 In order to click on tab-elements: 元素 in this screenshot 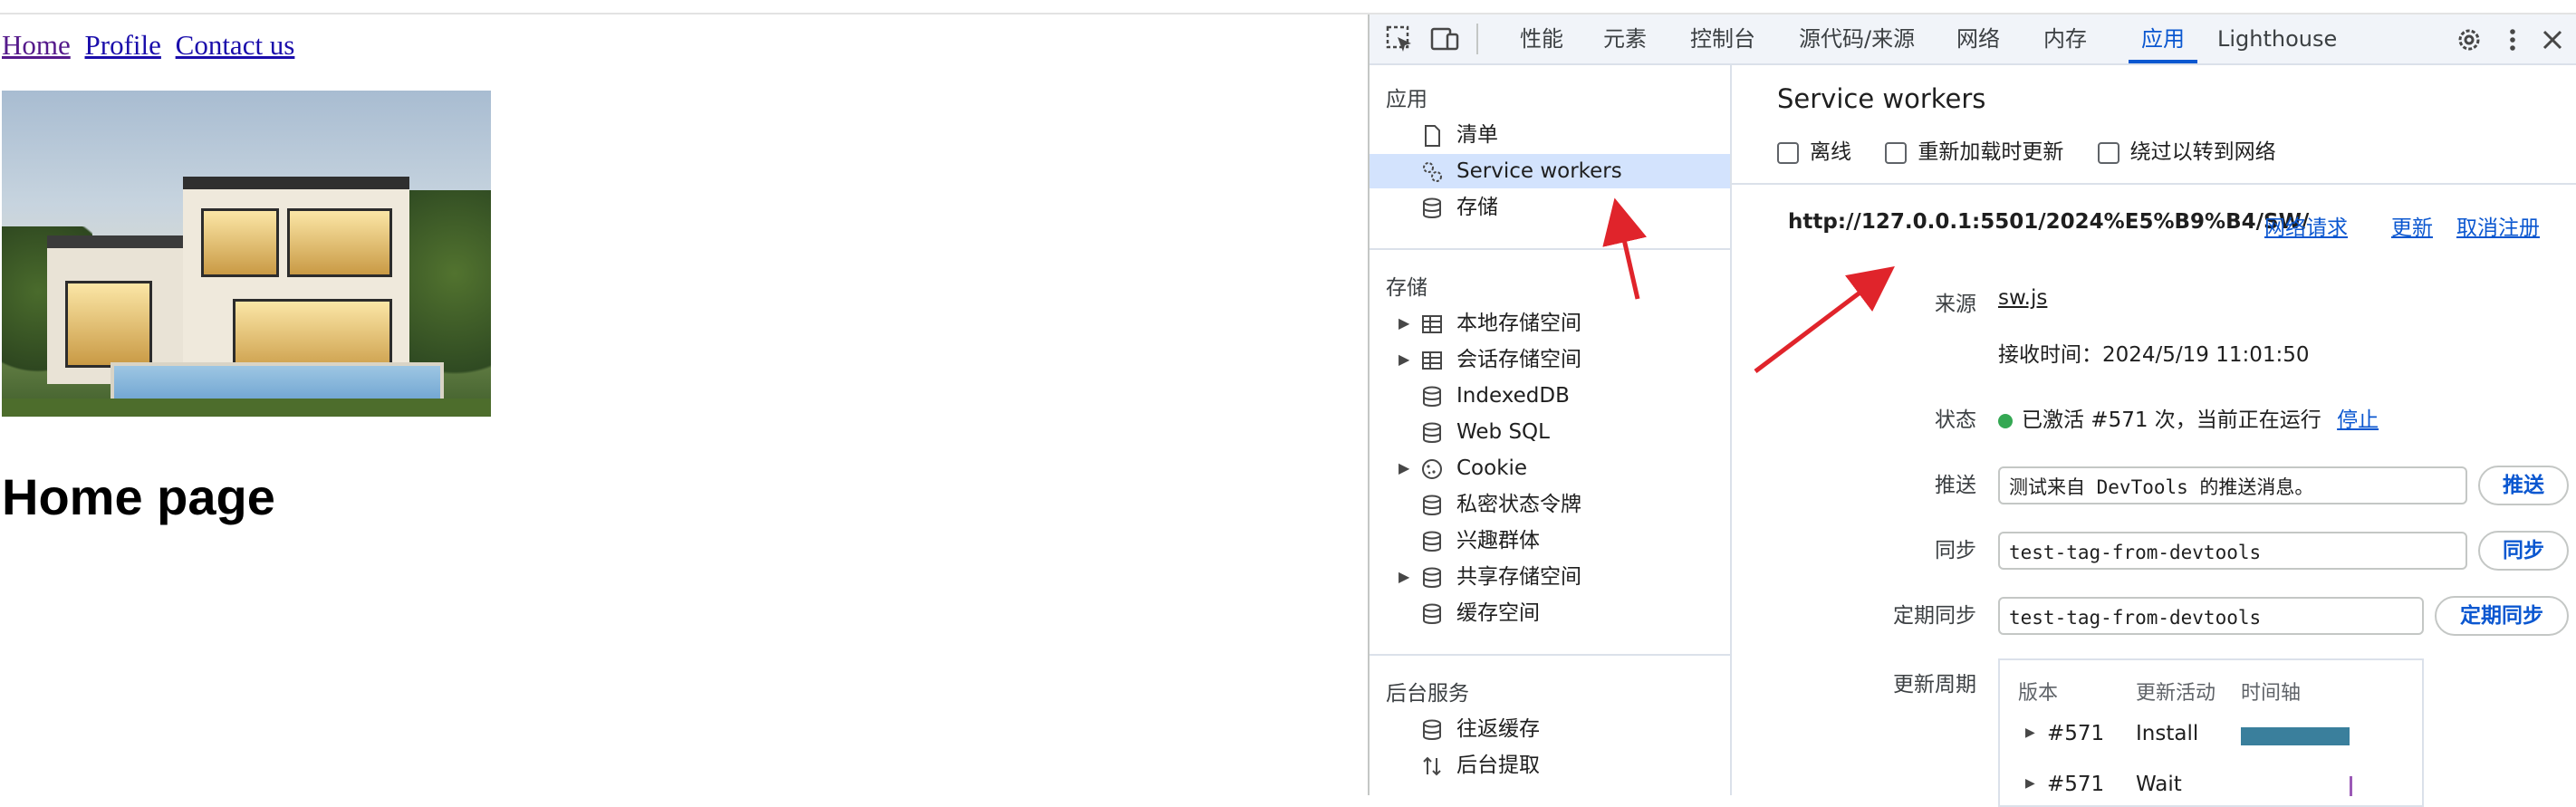, I will do `click(1625, 38)`.